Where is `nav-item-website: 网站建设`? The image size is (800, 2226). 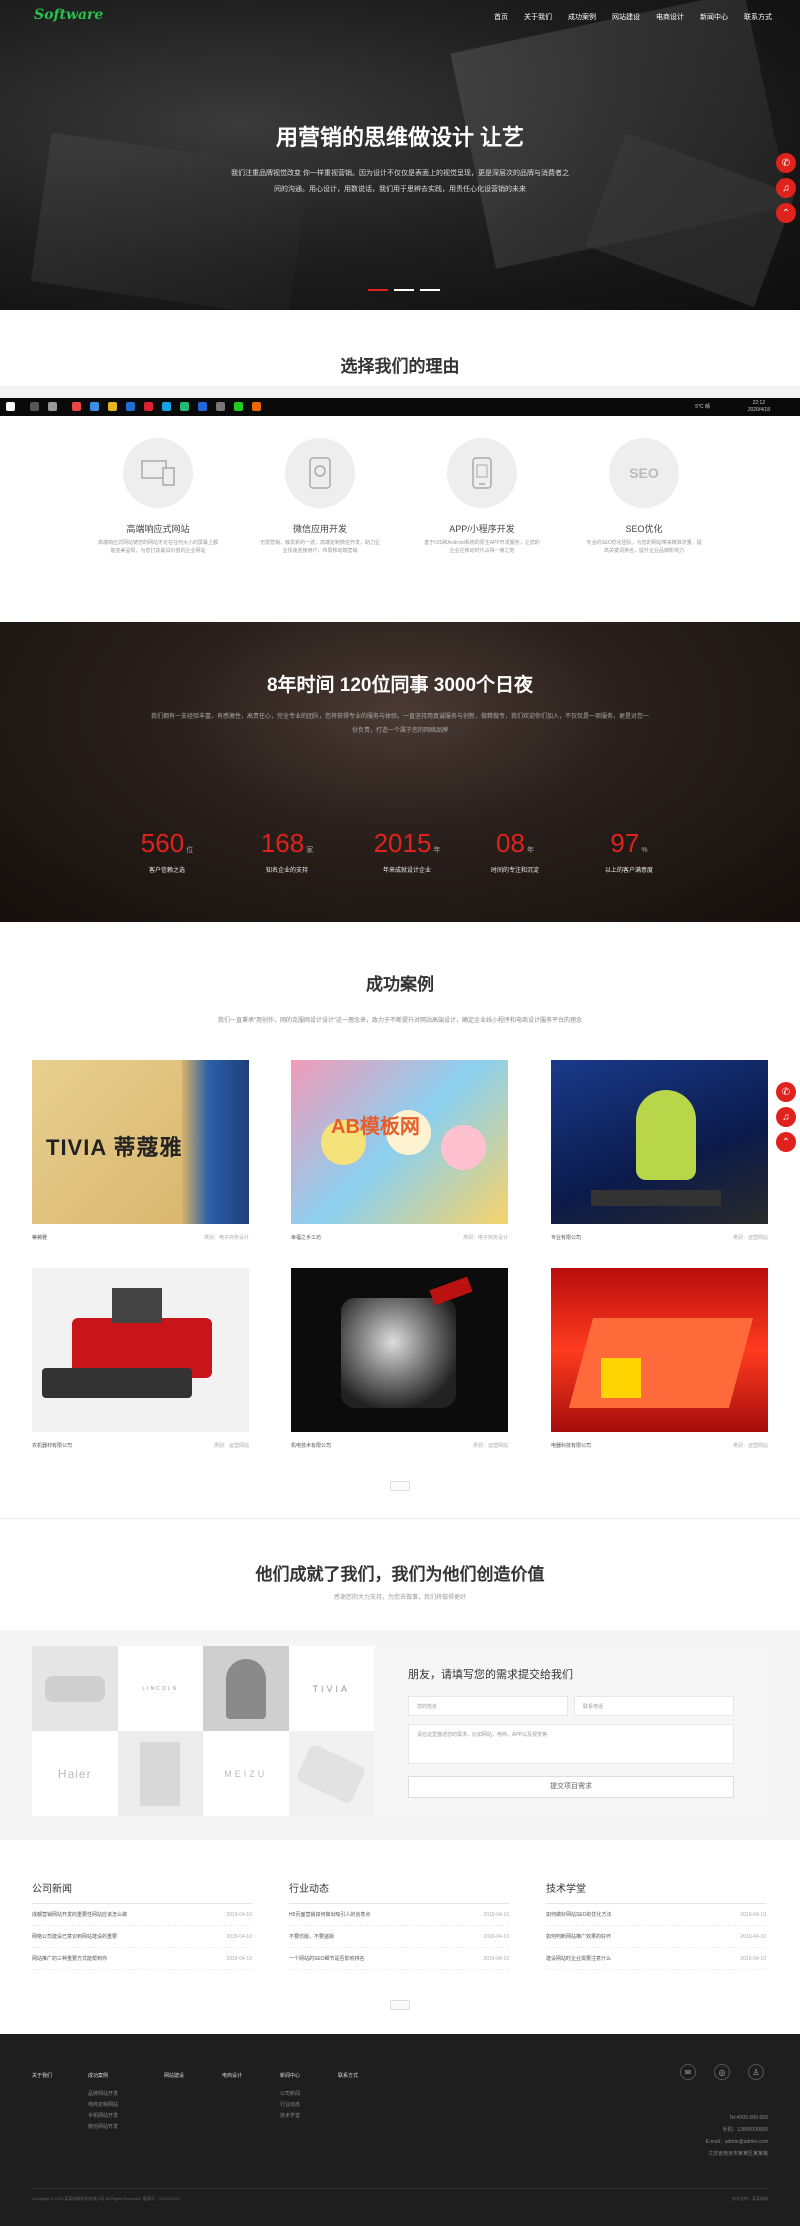 nav-item-website: 网站建设 is located at coordinates (626, 17).